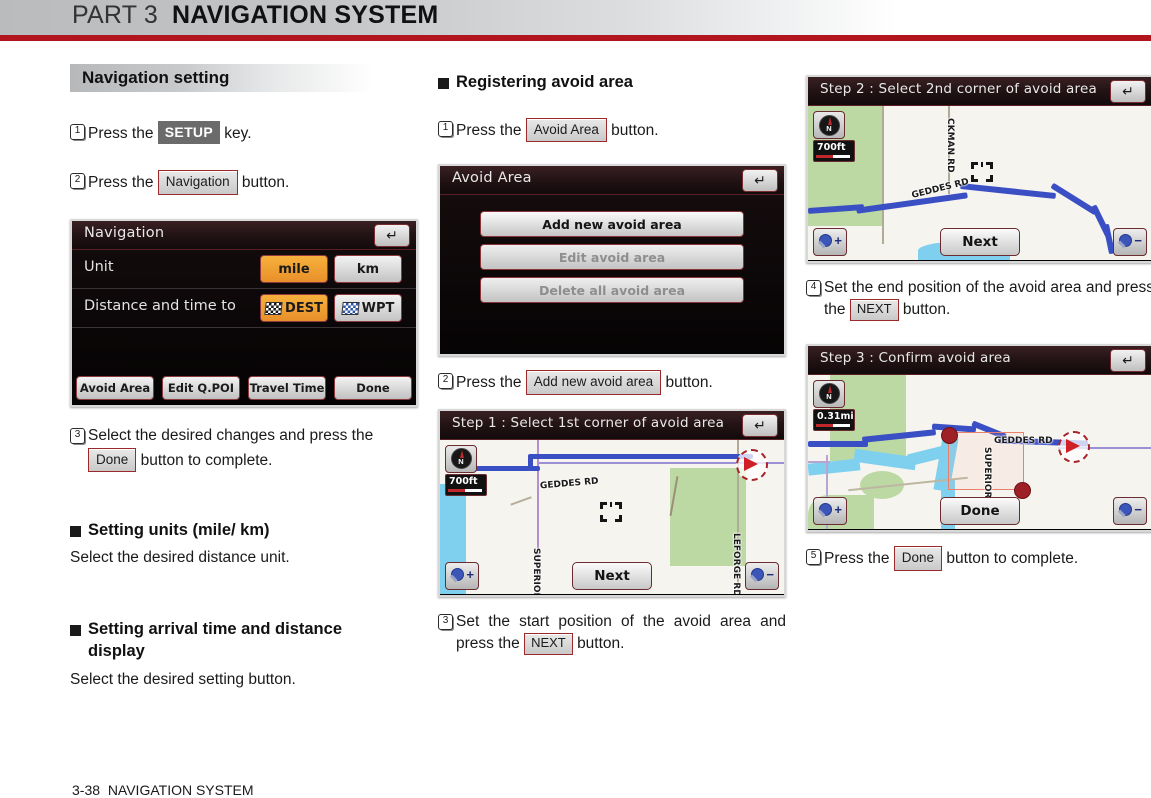 The height and width of the screenshot is (798, 1151). What do you see at coordinates (736, 563) in the screenshot?
I see `road-label-leforge: LEFORGE RD` at bounding box center [736, 563].